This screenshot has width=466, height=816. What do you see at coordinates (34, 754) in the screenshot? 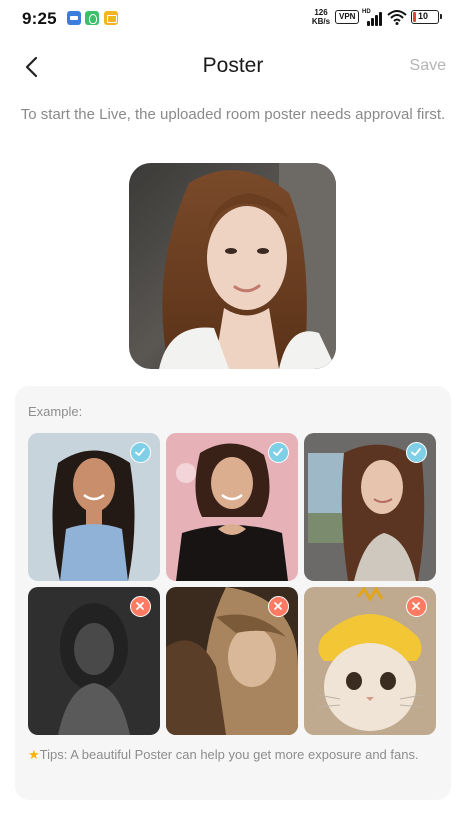
I see `star-icon: ★` at bounding box center [34, 754].